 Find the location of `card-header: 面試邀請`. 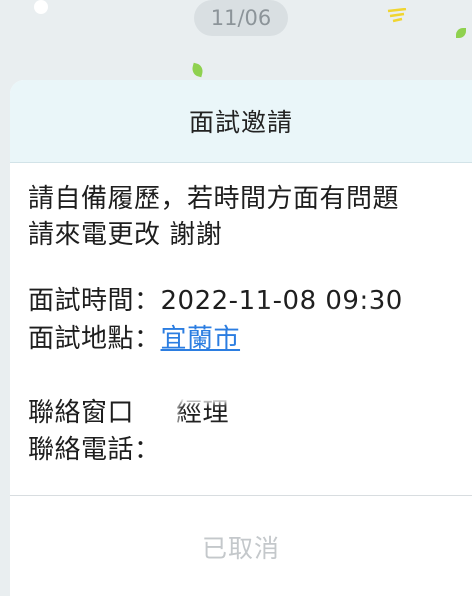

card-header: 面試邀請 is located at coordinates (241, 121).